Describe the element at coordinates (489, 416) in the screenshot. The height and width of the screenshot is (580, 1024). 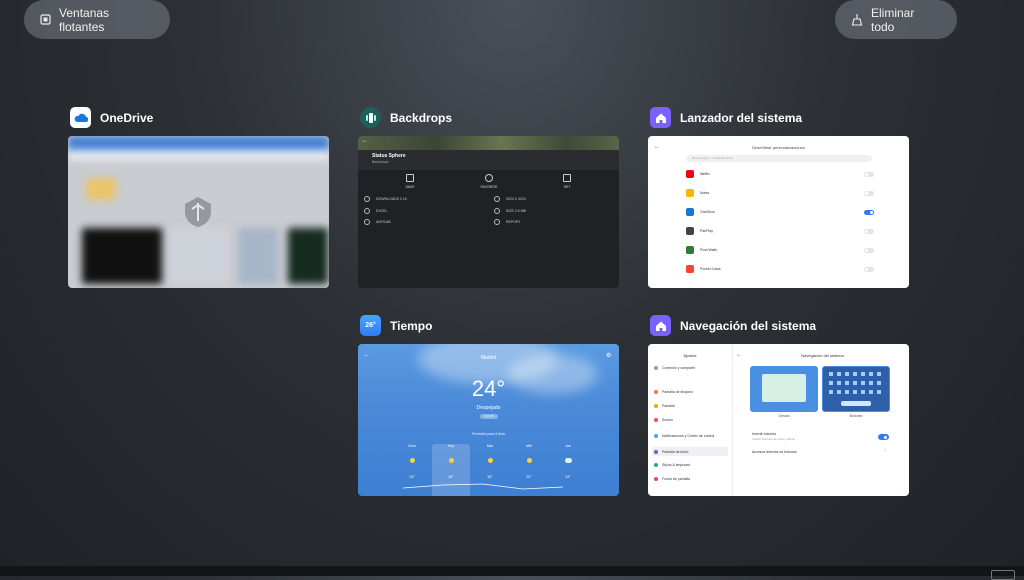
I see `air-quality-badge: AQI 35` at that location.